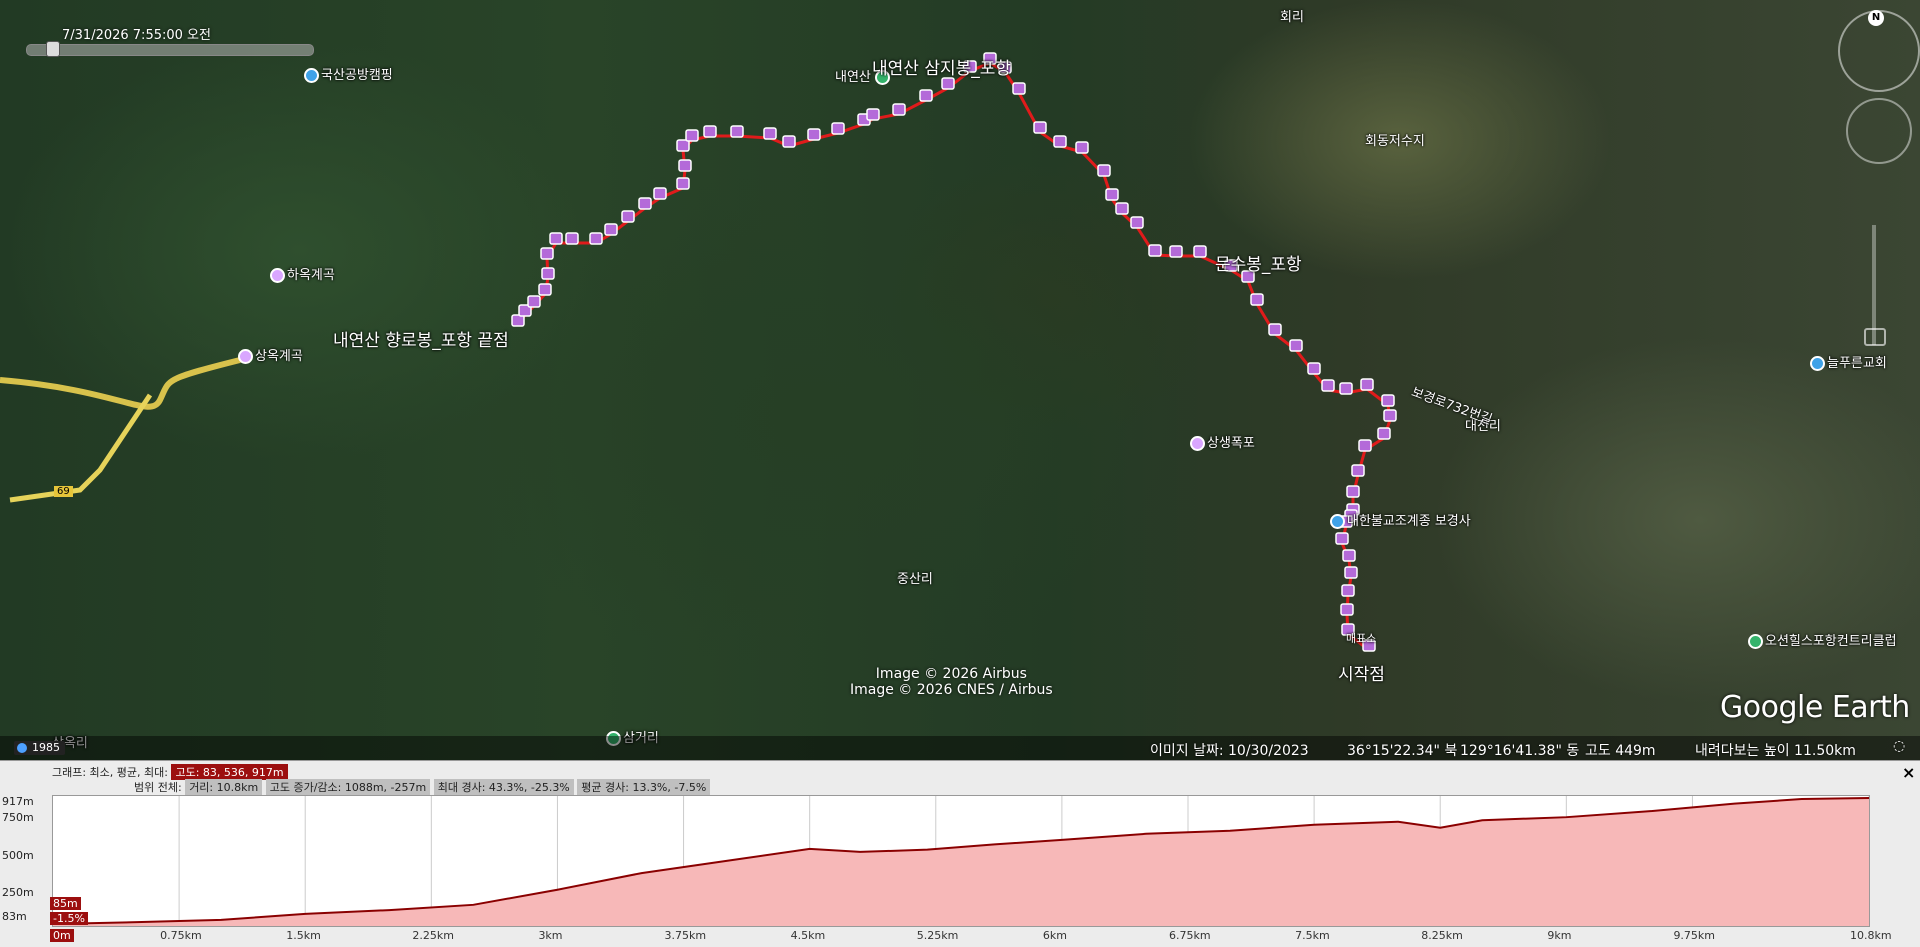 This screenshot has width=1920, height=947. Describe the element at coordinates (937, 935) in the screenshot. I see `x-tick: 5.25km` at that location.